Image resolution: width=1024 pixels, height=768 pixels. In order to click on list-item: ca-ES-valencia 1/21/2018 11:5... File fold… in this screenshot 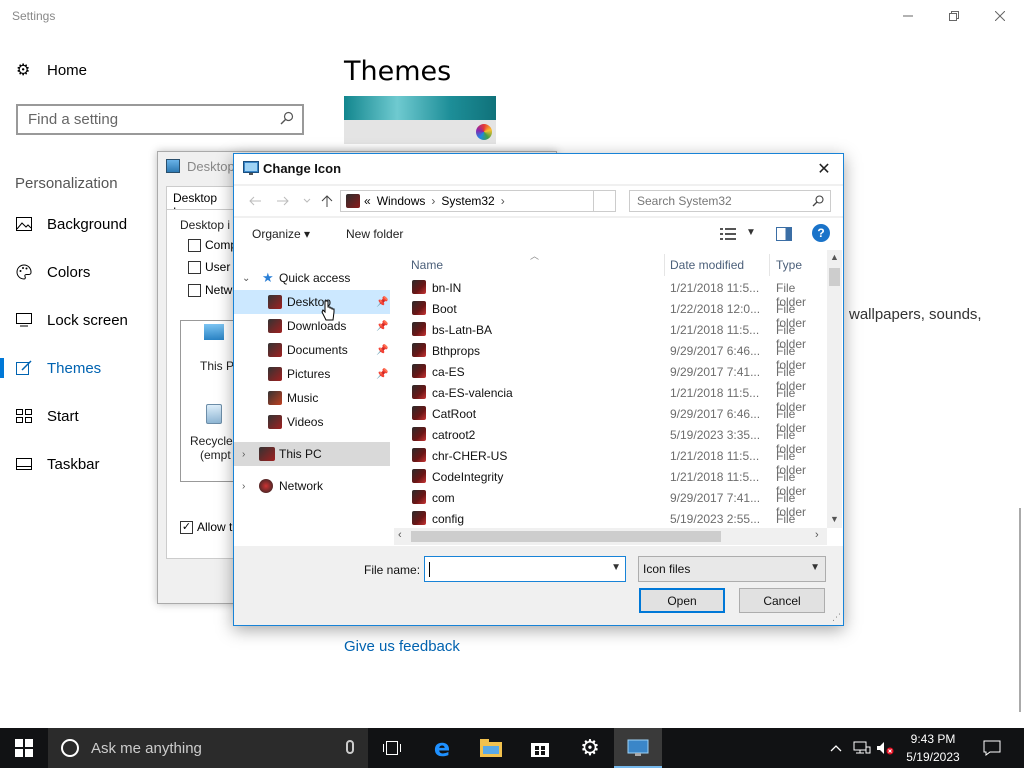, I will do `click(614, 398)`.